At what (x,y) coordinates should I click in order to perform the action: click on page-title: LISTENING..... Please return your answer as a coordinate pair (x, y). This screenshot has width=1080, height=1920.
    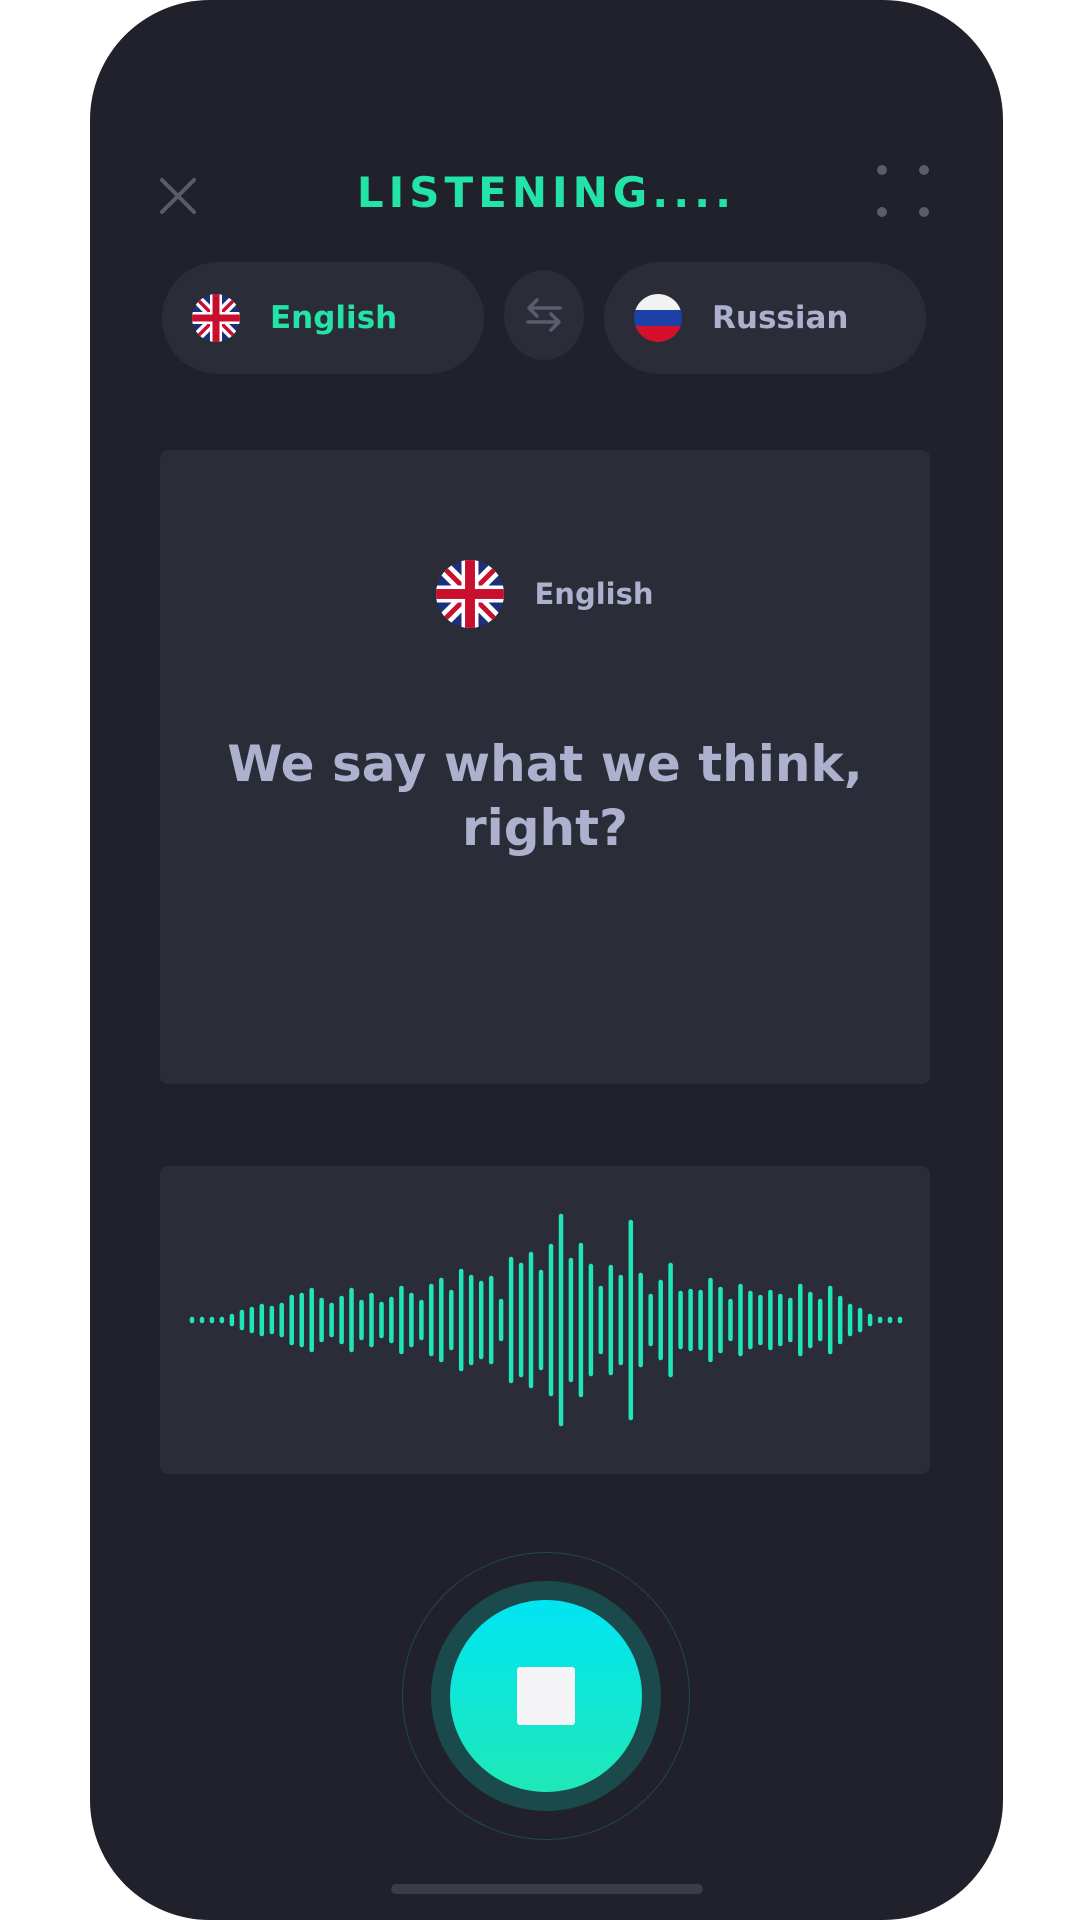
    Looking at the image, I should click on (546, 192).